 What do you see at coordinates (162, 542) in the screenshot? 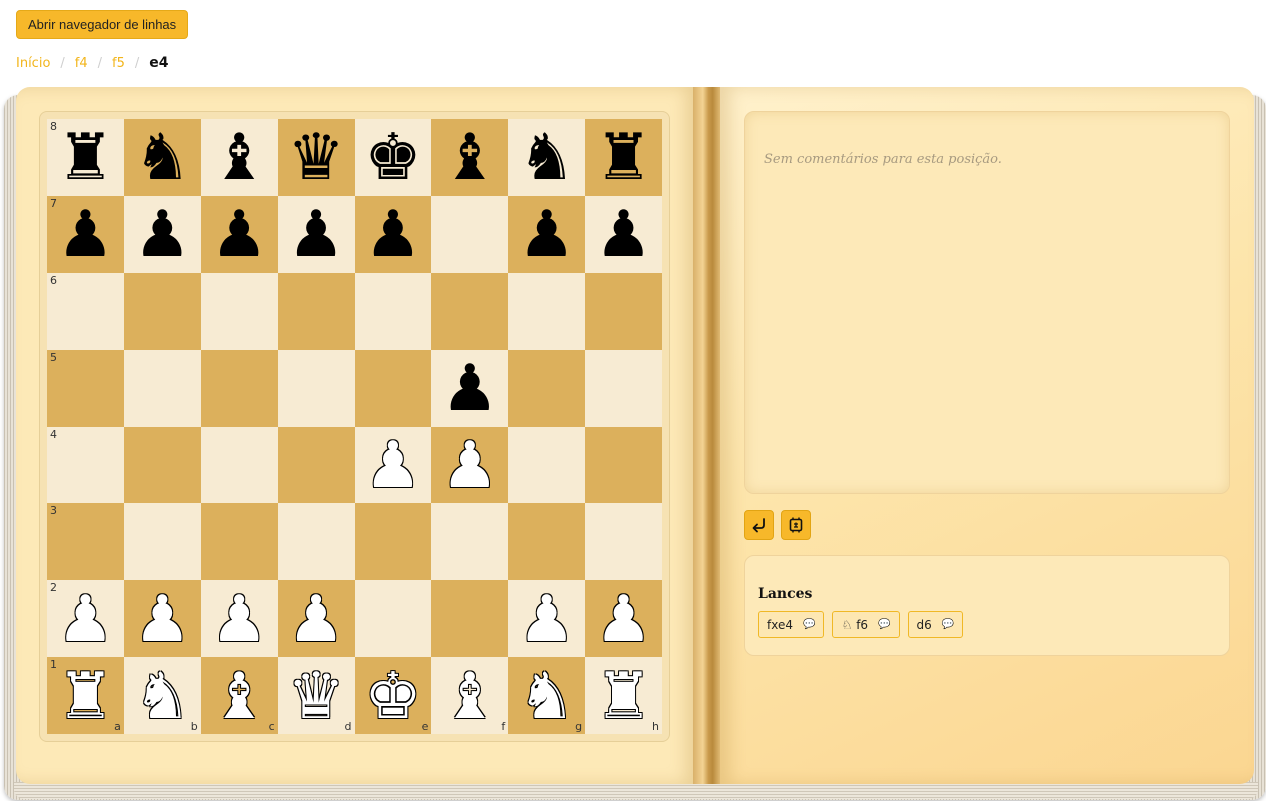
I see `square-b3` at bounding box center [162, 542].